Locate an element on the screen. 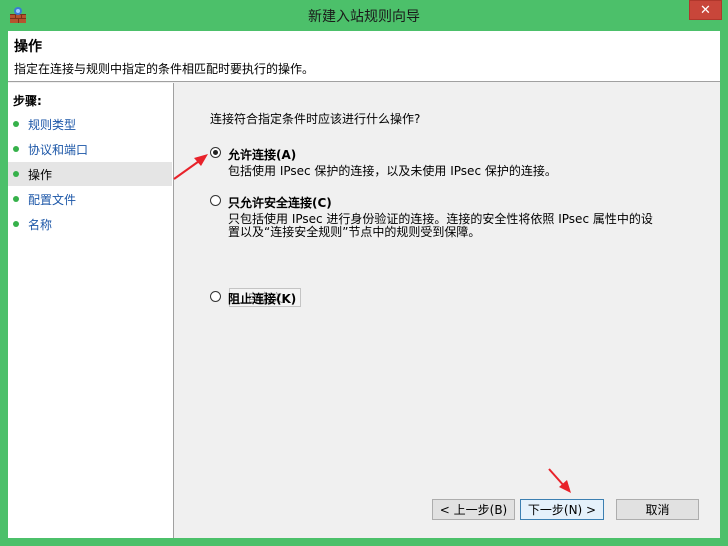 The image size is (728, 546). window-title: 新建入站规则向导 is located at coordinates (364, 17).